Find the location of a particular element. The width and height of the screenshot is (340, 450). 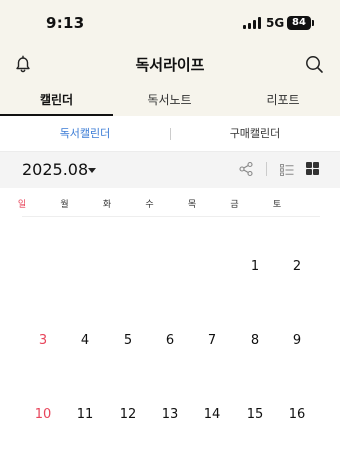

calendar-day: 9 is located at coordinates (297, 340).